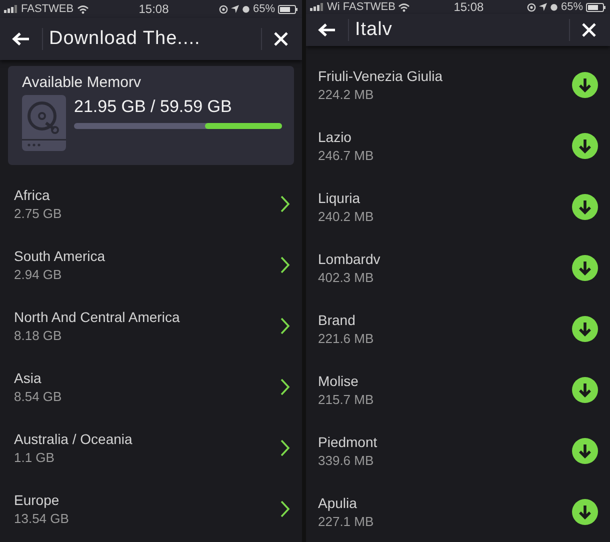 This screenshot has width=610, height=542. What do you see at coordinates (37, 500) in the screenshot?
I see `item-name: Europe` at bounding box center [37, 500].